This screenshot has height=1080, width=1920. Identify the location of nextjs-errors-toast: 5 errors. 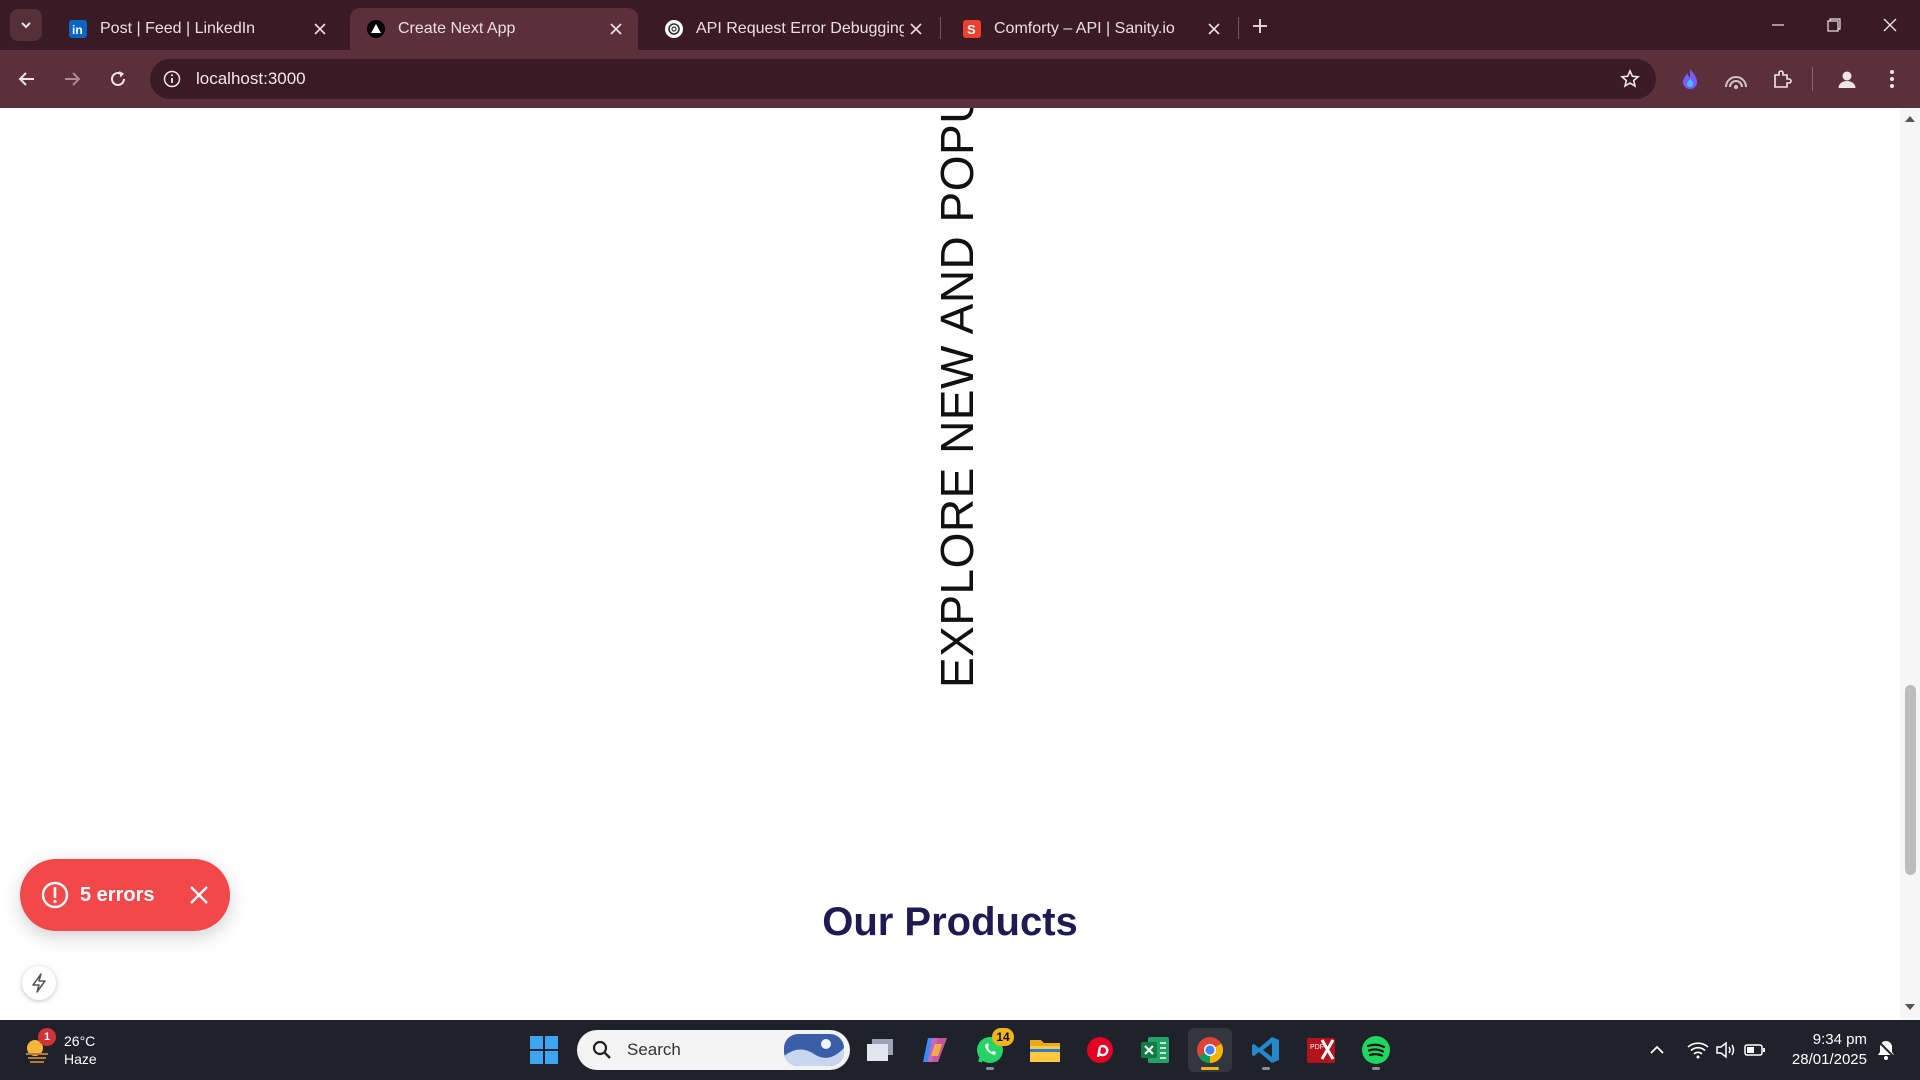
(125, 895).